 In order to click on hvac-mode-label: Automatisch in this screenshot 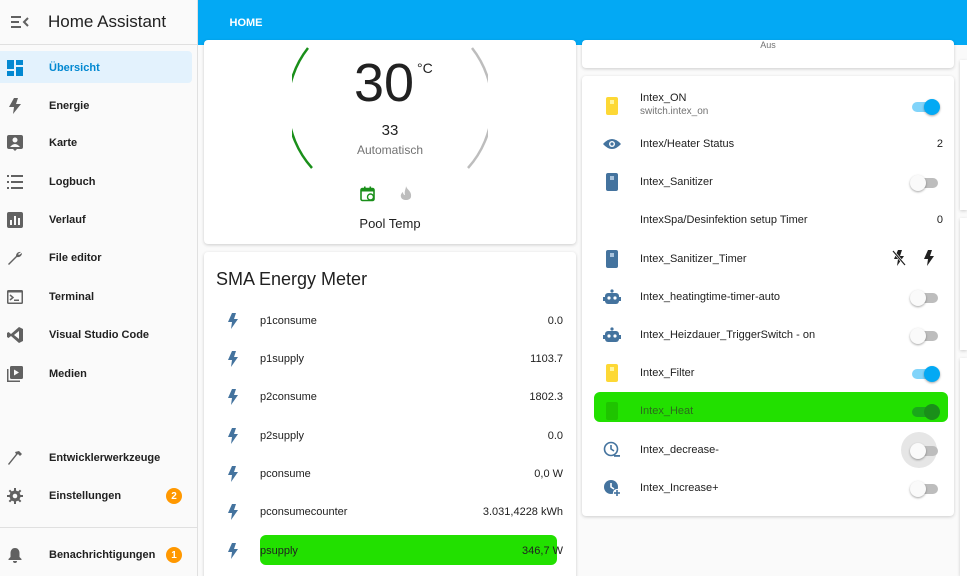, I will do `click(390, 150)`.